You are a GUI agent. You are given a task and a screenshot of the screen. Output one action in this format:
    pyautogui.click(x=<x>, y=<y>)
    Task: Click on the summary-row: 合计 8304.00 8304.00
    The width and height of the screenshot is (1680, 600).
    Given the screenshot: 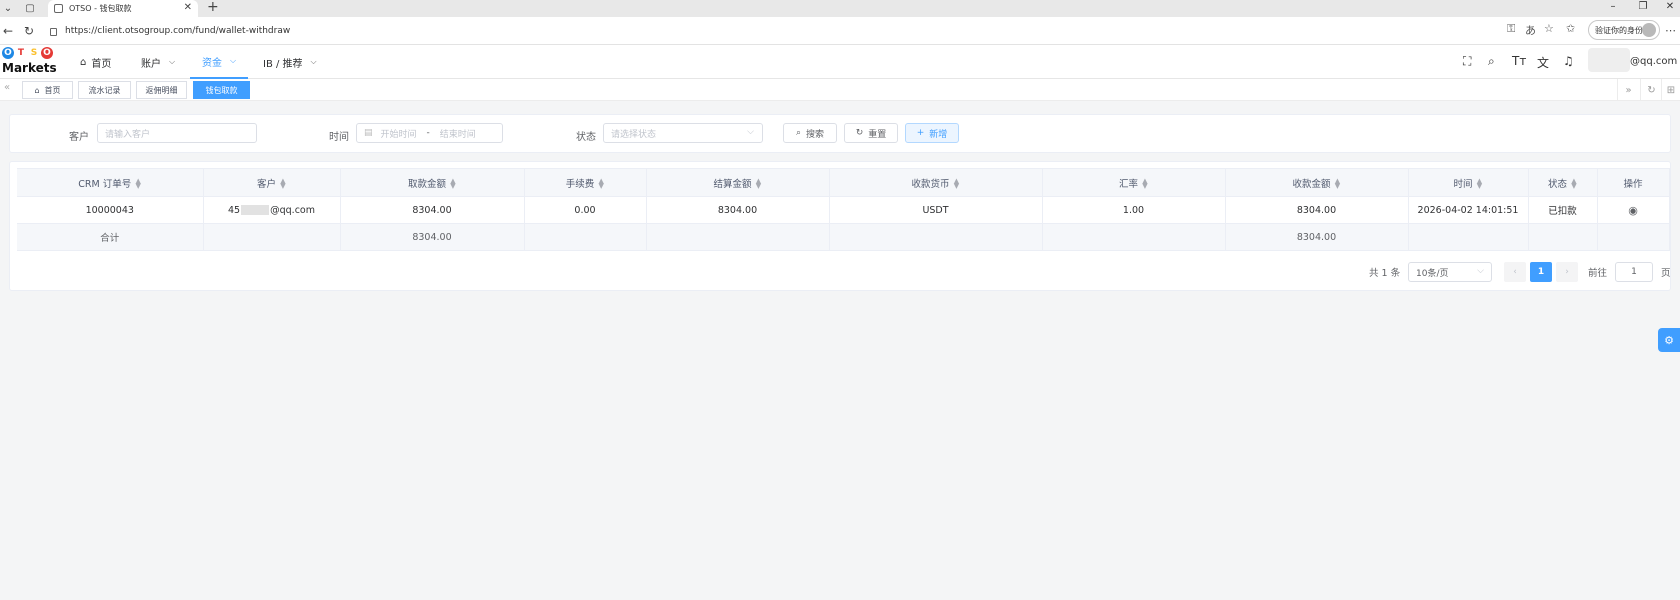 What is the action you would take?
    pyautogui.click(x=843, y=237)
    